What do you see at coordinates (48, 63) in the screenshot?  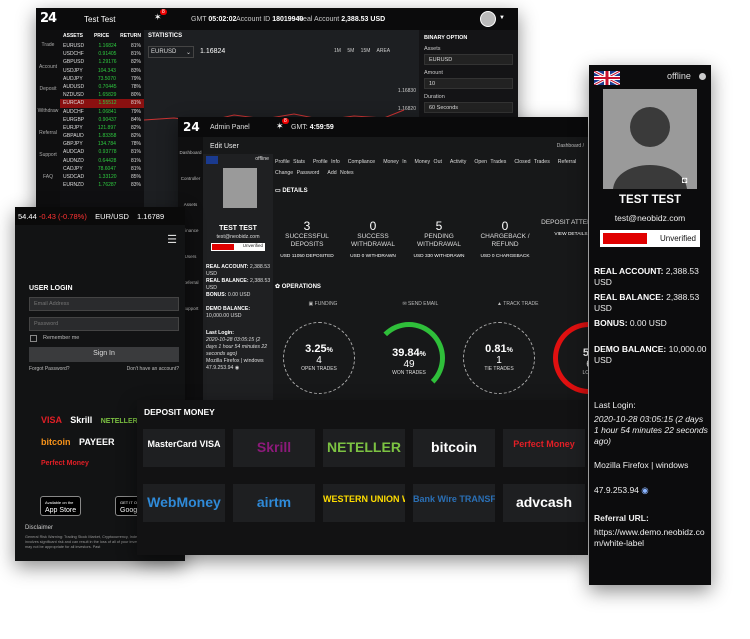 I see `sidebar-item-account: Account` at bounding box center [48, 63].